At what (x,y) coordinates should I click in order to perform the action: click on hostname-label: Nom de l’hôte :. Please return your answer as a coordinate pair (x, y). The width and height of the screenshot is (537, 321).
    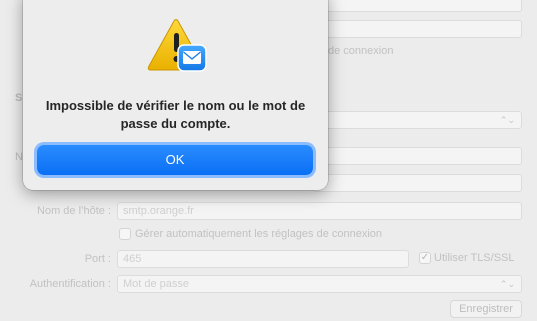
    Looking at the image, I should click on (74, 211).